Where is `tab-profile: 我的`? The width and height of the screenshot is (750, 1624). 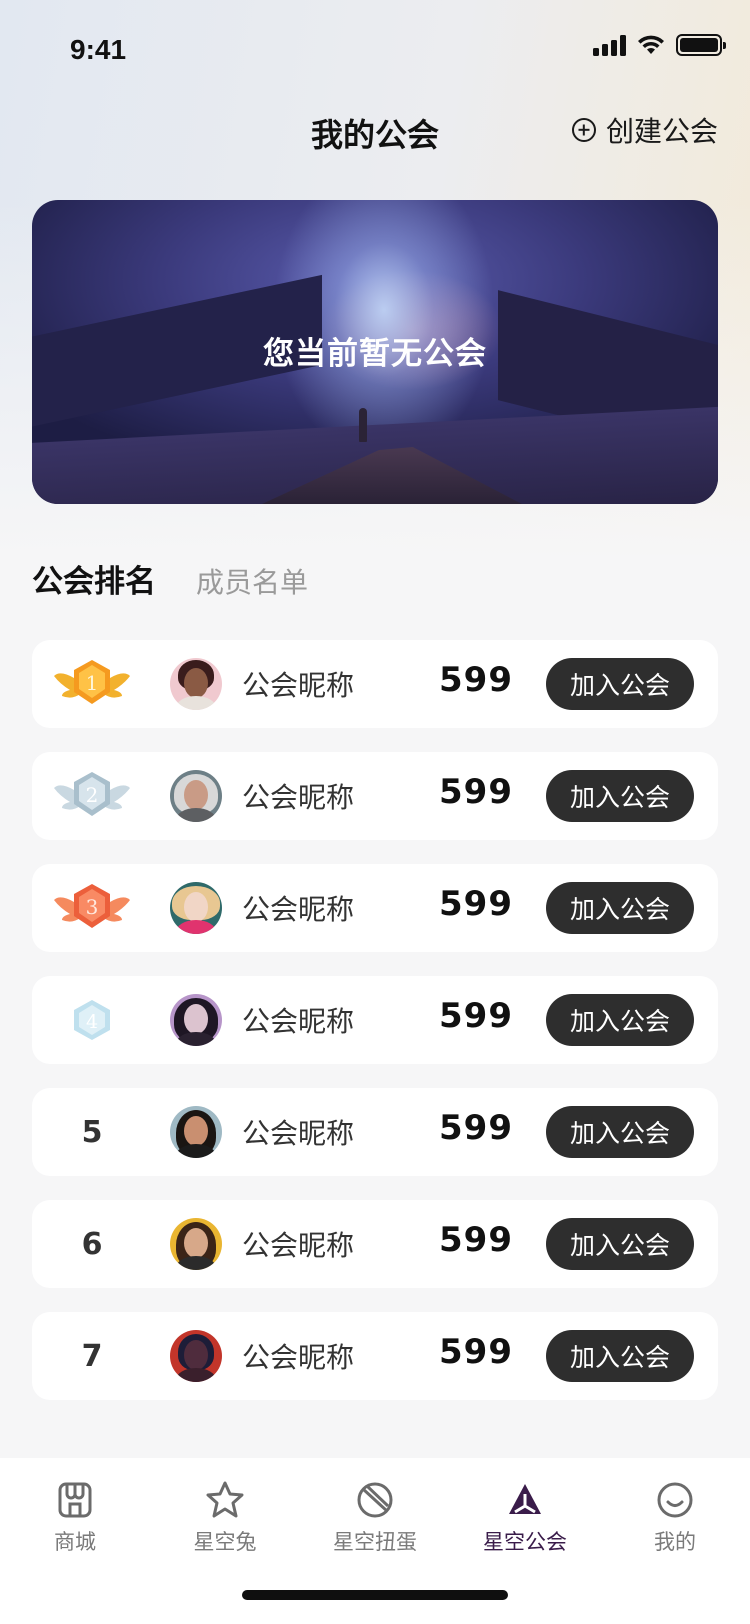
tab-profile: 我的 is located at coordinates (675, 1518).